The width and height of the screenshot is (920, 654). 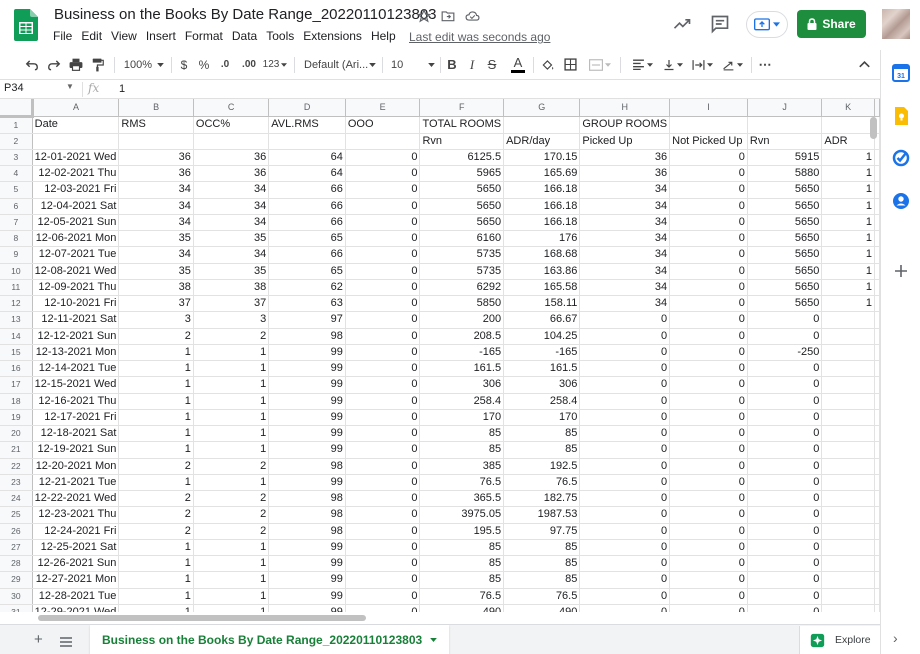 What do you see at coordinates (896, 24) in the screenshot?
I see `avatar` at bounding box center [896, 24].